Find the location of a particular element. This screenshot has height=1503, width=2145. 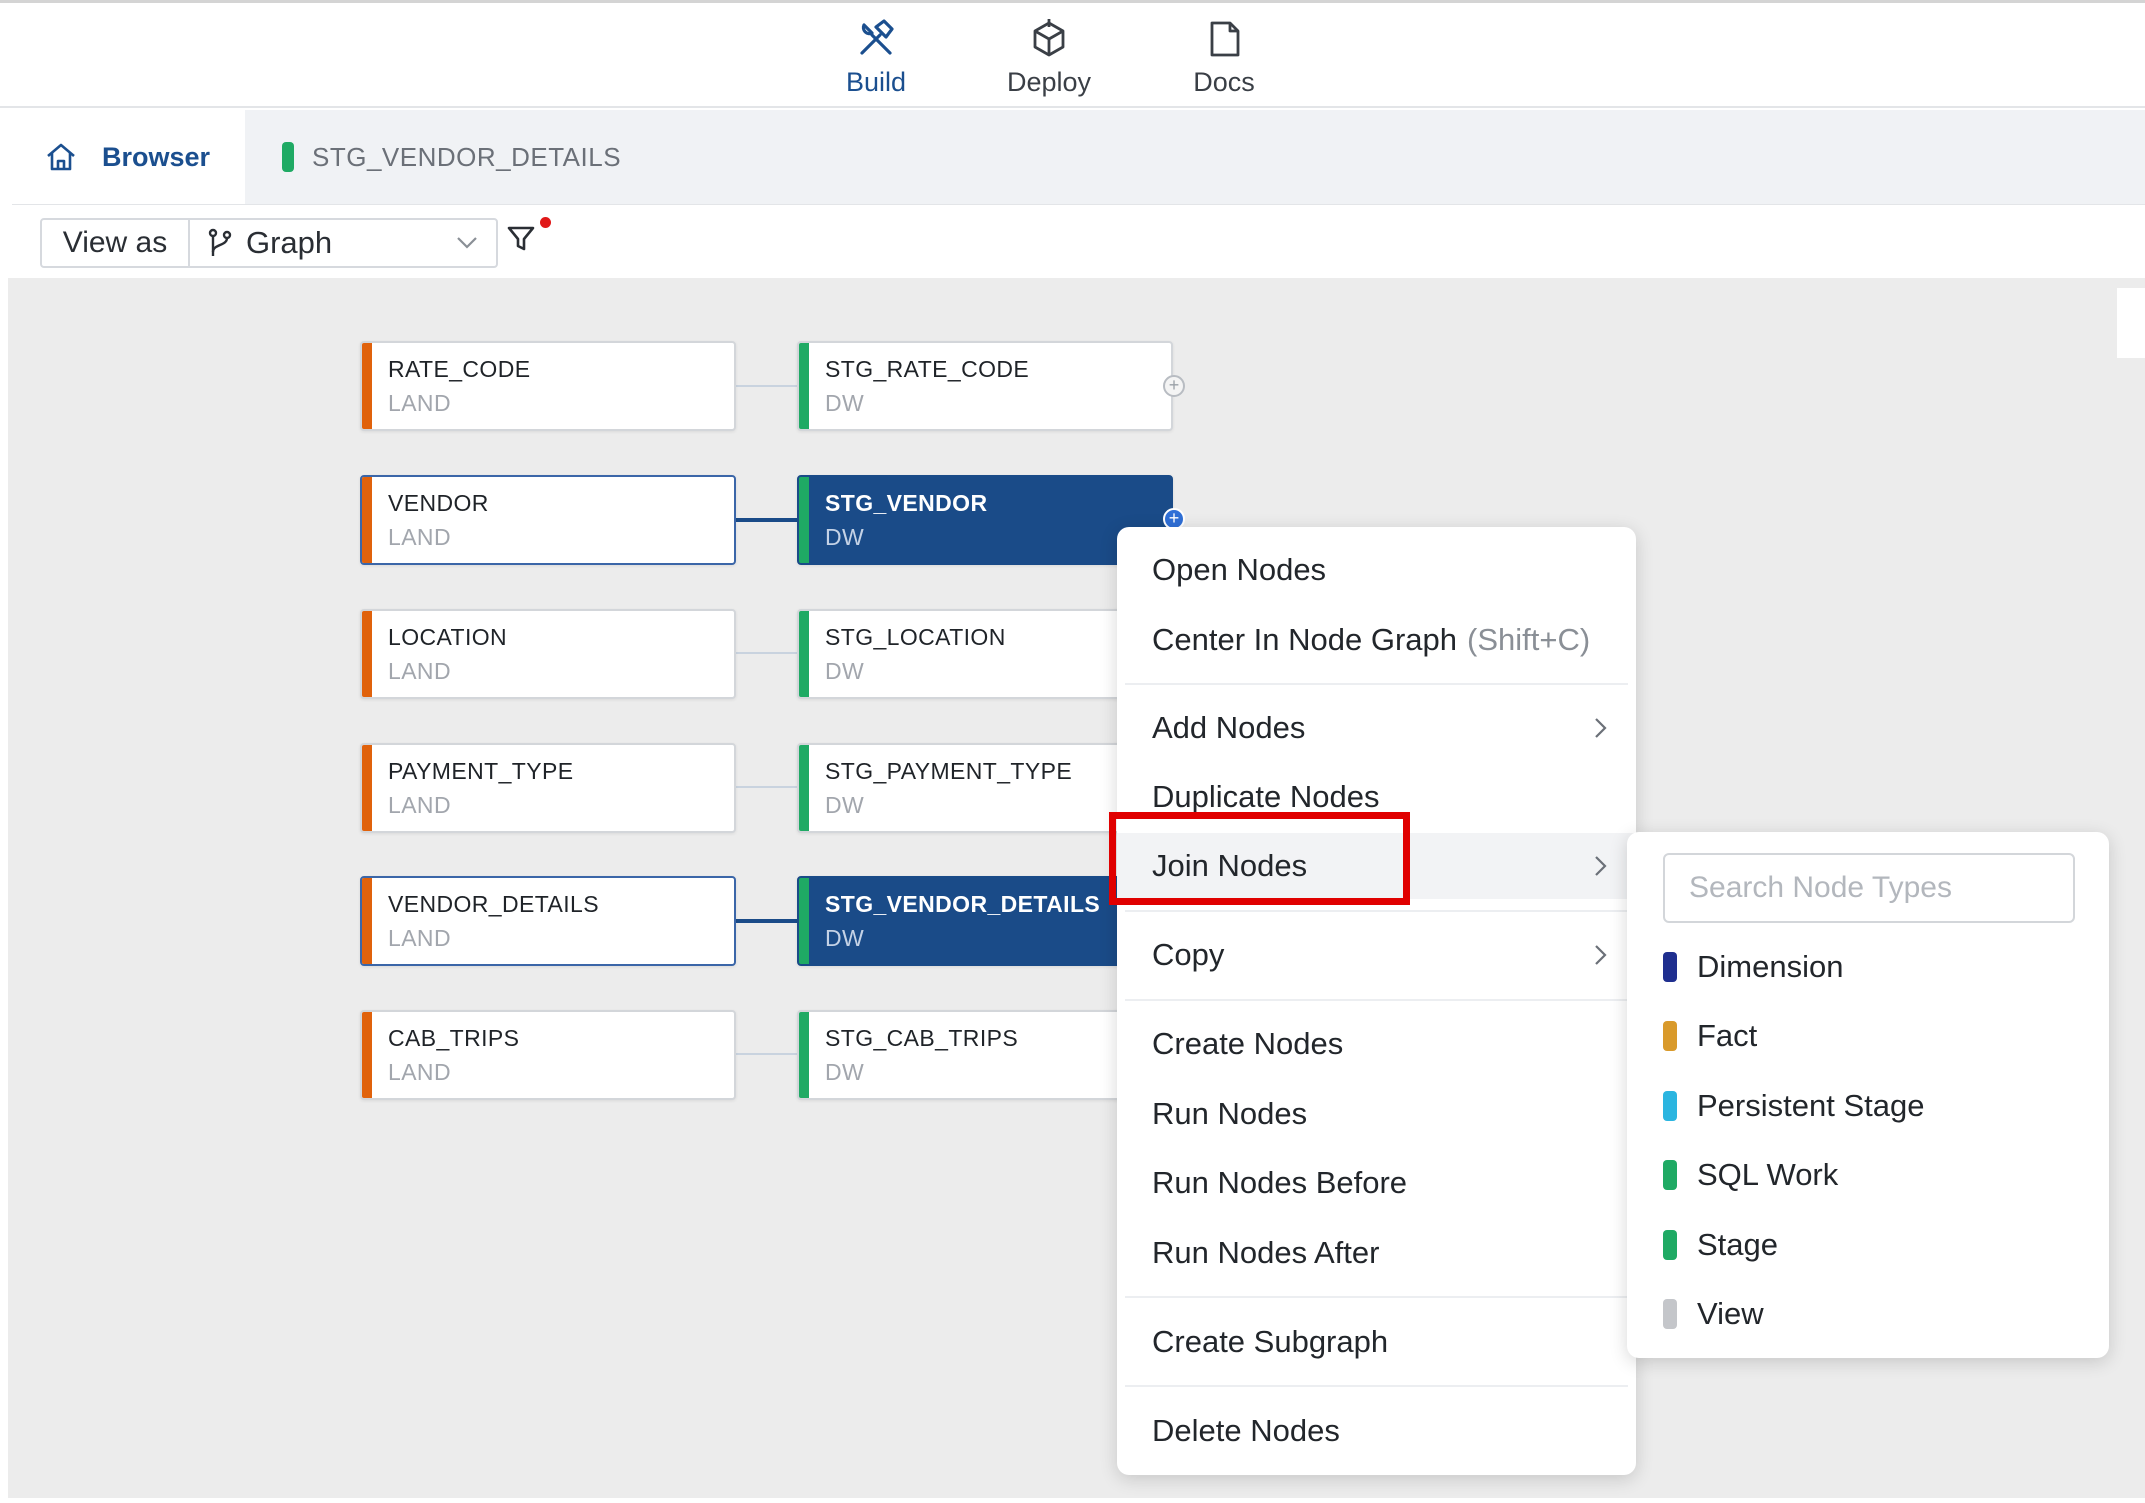

menu-center-in-node-graph: Center In Node Graph (Shift+C) is located at coordinates (1376, 640).